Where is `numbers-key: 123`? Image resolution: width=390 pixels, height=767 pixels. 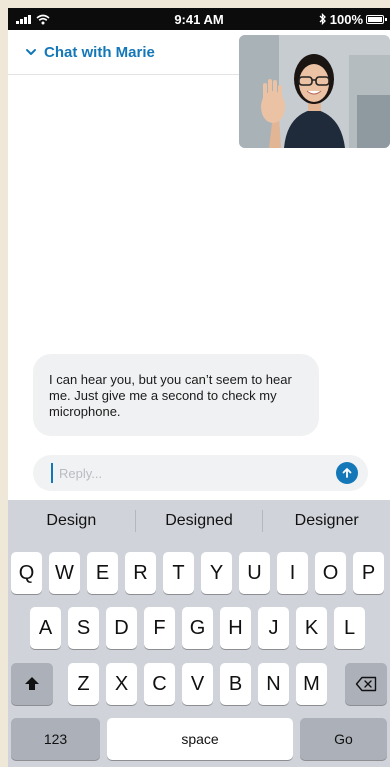
numbers-key: 123 is located at coordinates (55, 739).